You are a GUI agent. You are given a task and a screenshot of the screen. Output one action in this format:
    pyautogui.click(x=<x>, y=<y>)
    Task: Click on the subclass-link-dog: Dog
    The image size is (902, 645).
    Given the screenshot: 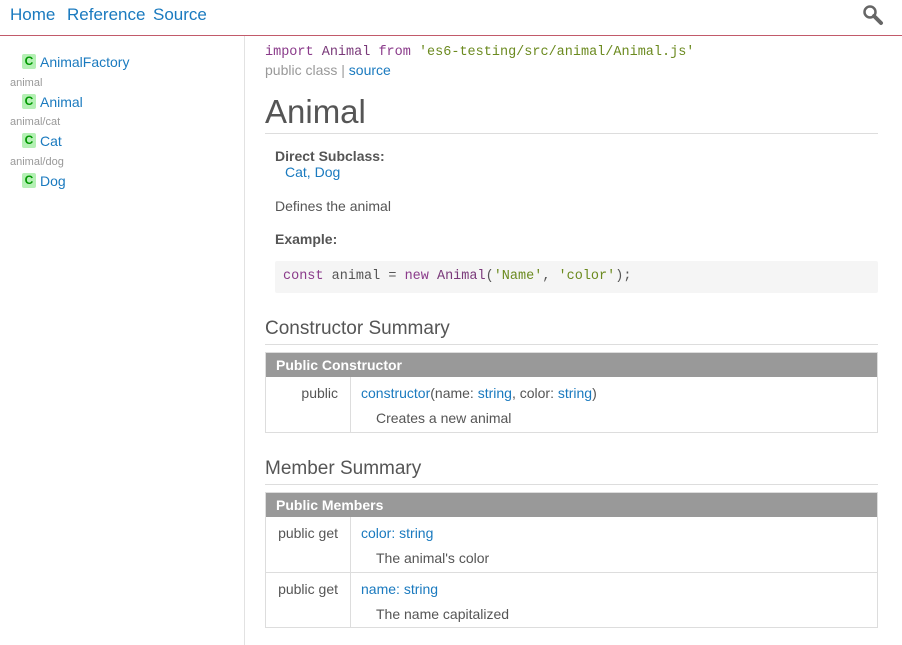 What is the action you would take?
    pyautogui.click(x=328, y=172)
    